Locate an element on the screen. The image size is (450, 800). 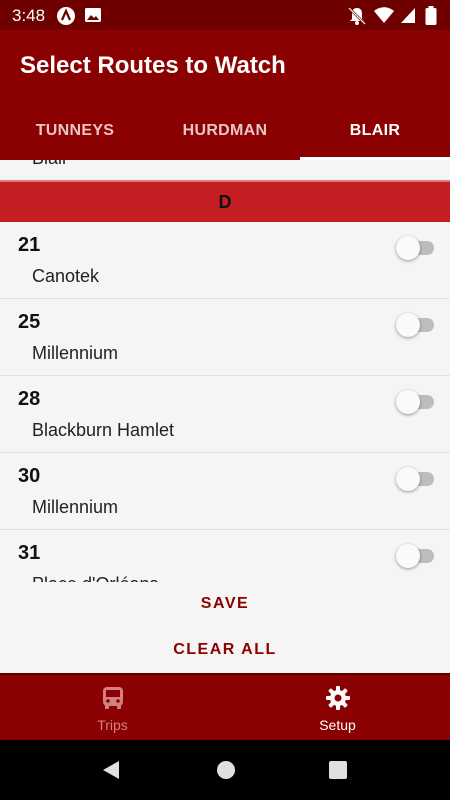
route-row-21: 21 Canotek is located at coordinates (225, 260).